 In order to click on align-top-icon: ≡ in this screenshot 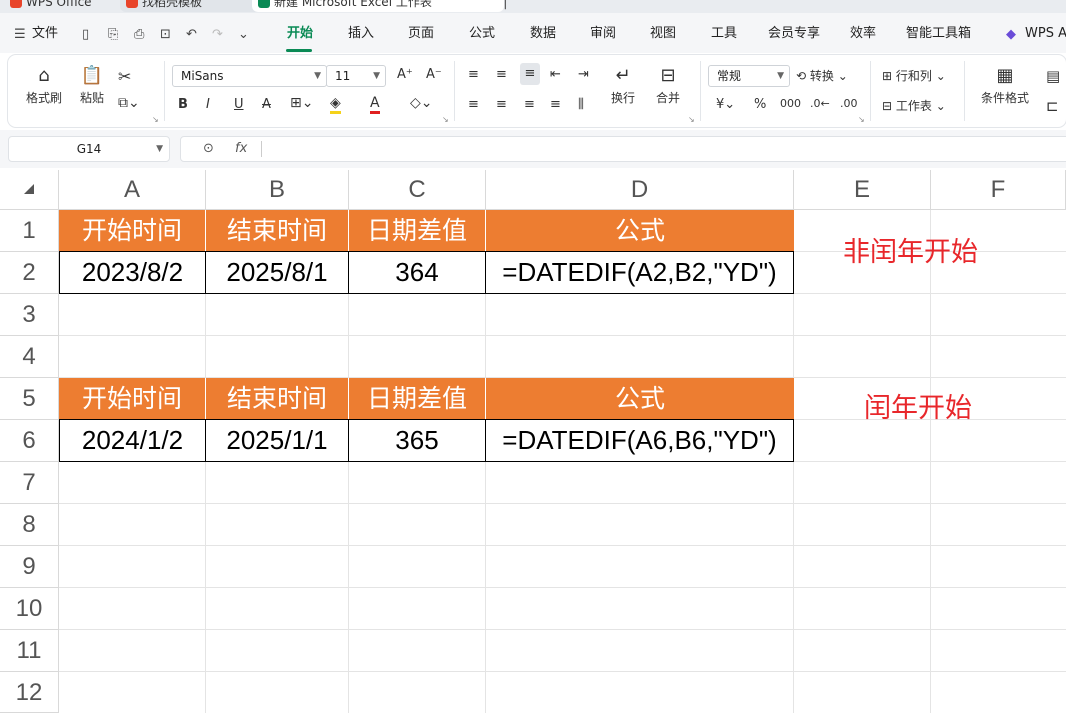, I will do `click(473, 74)`.